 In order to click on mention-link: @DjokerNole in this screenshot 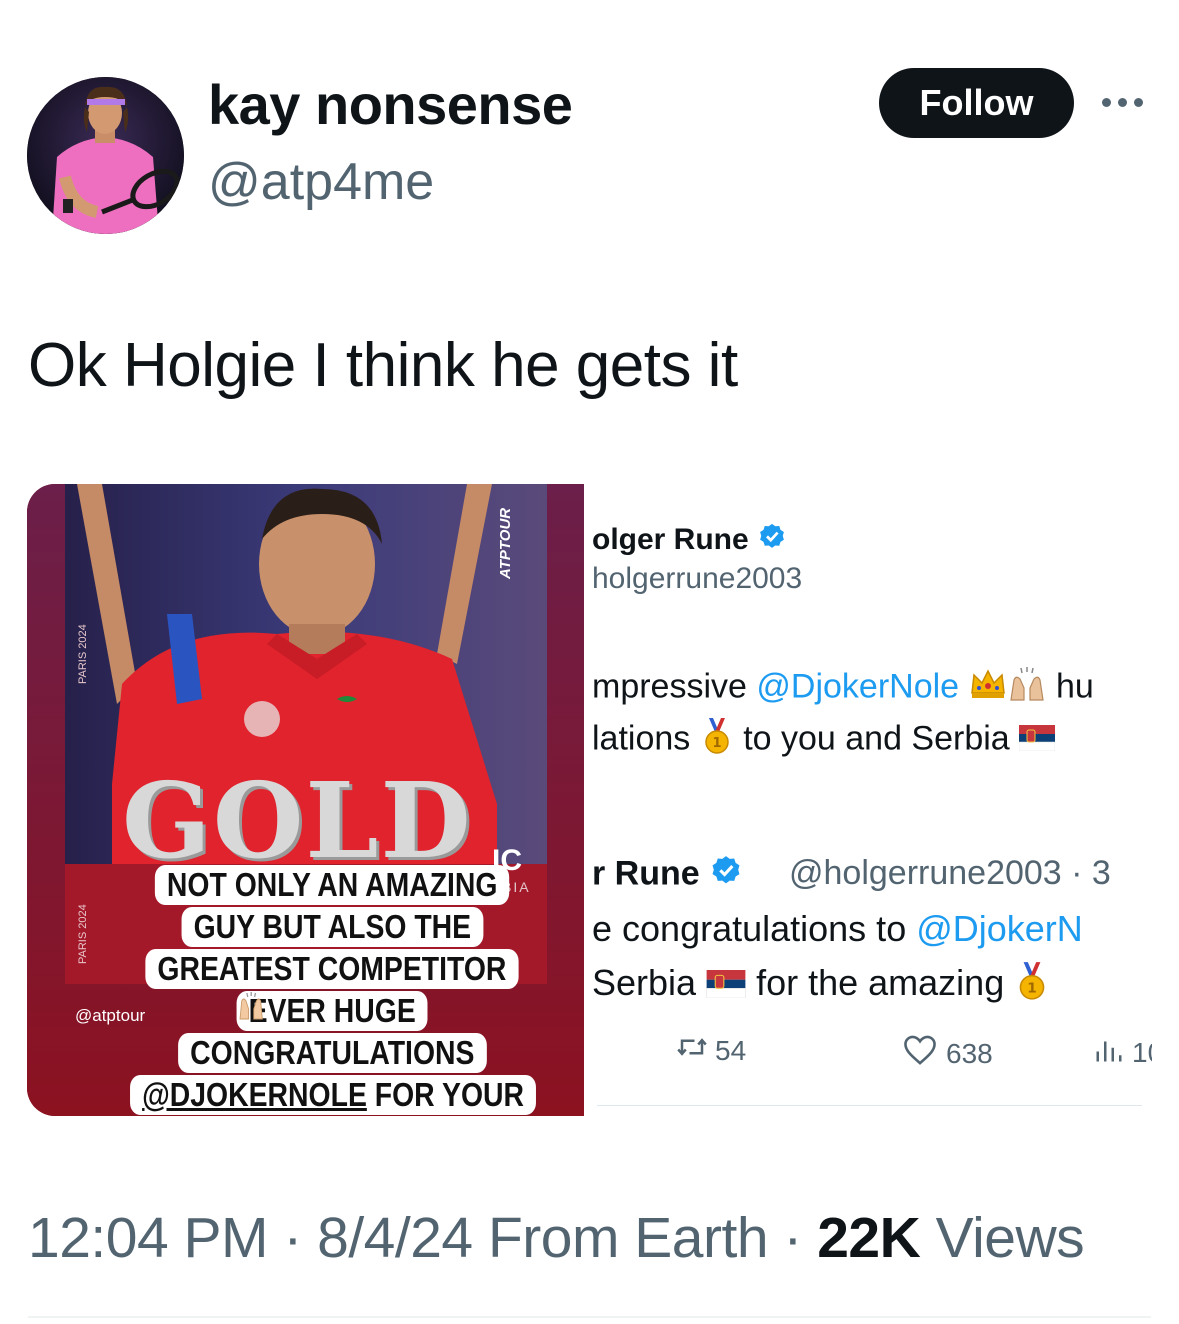, I will do `click(858, 686)`.